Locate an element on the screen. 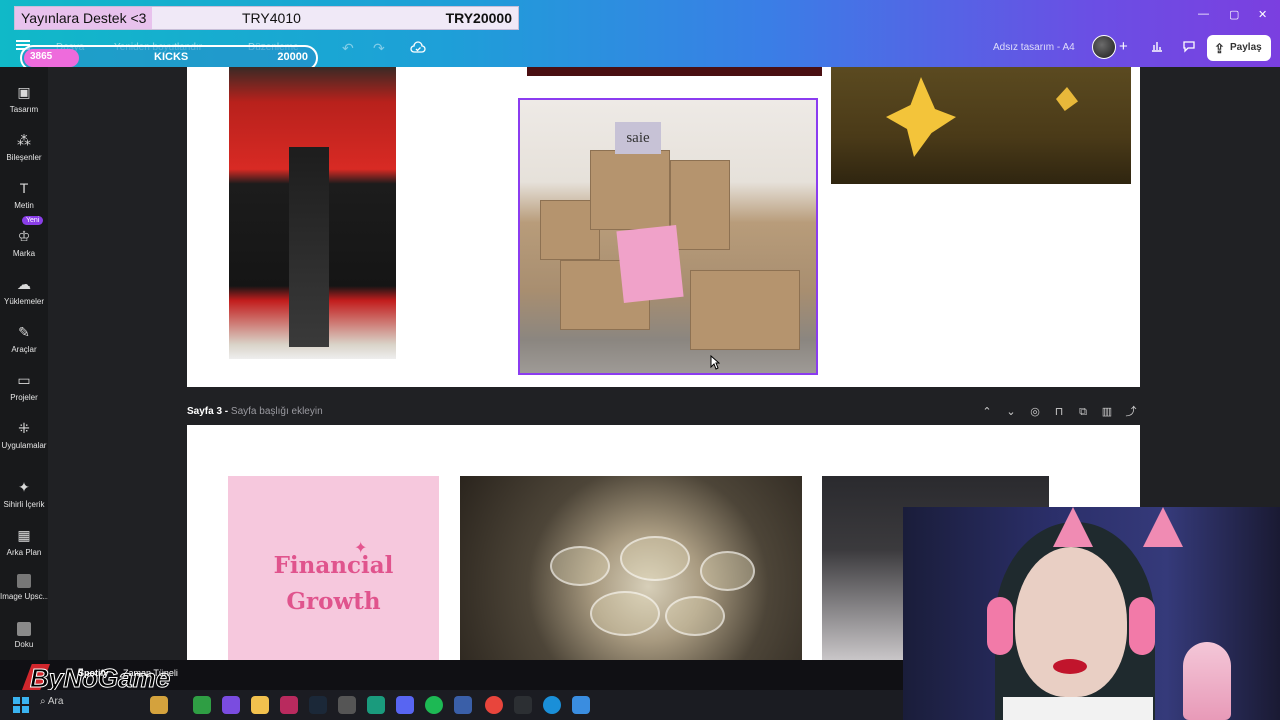 The height and width of the screenshot is (720, 1280). box-label: saie is located at coordinates (638, 138).